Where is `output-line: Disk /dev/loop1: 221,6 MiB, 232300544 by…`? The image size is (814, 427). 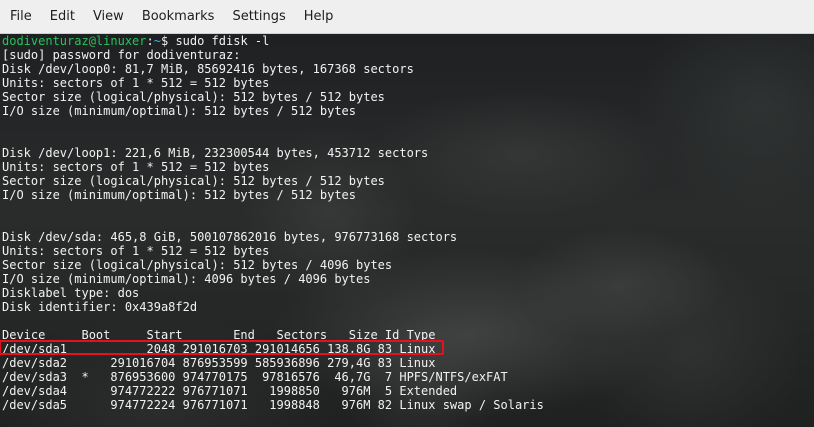
output-line: Disk /dev/loop1: 221,6 MiB, 232300544 by… is located at coordinates (215, 153).